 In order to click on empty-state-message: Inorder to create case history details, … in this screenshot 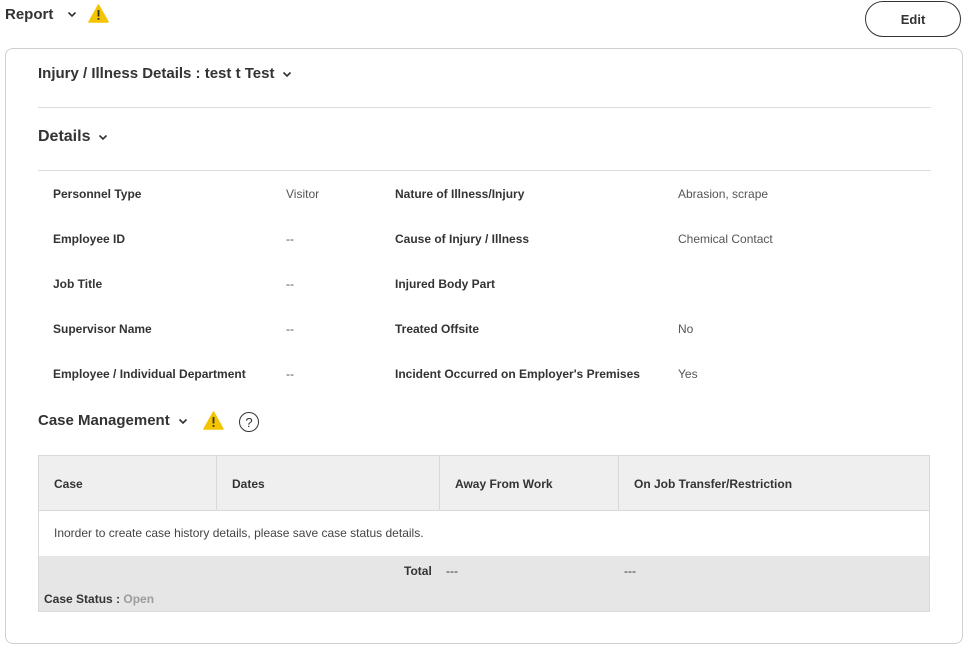, I will do `click(239, 533)`.